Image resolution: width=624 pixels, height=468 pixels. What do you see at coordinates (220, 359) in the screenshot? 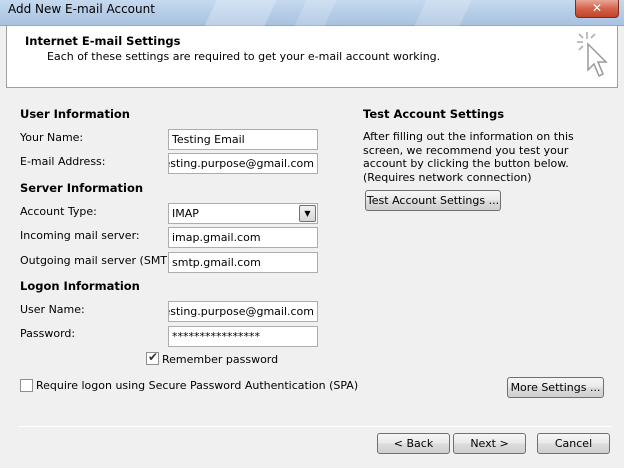
I see `remember-password-label: Remember password` at bounding box center [220, 359].